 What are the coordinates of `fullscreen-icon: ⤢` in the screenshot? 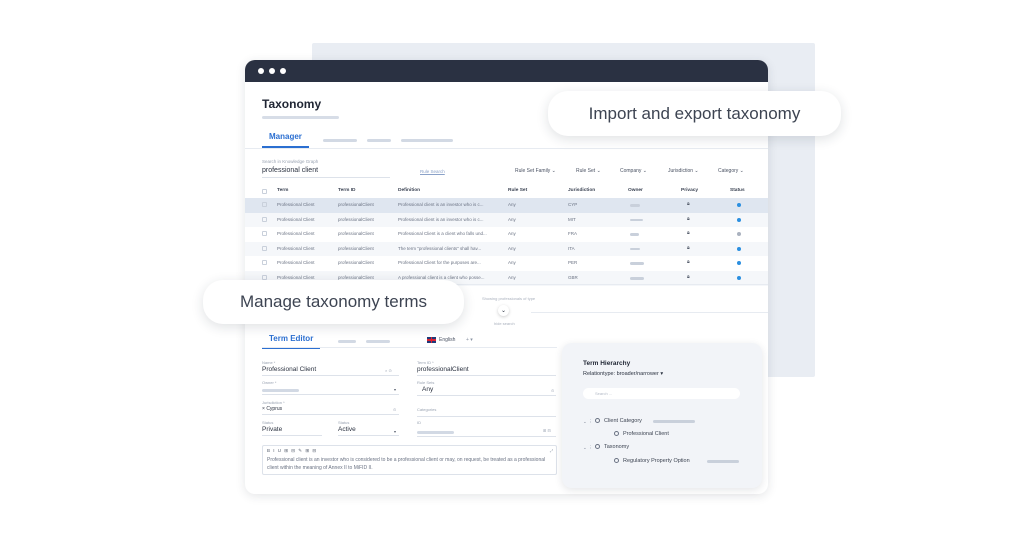 It's located at (551, 450).